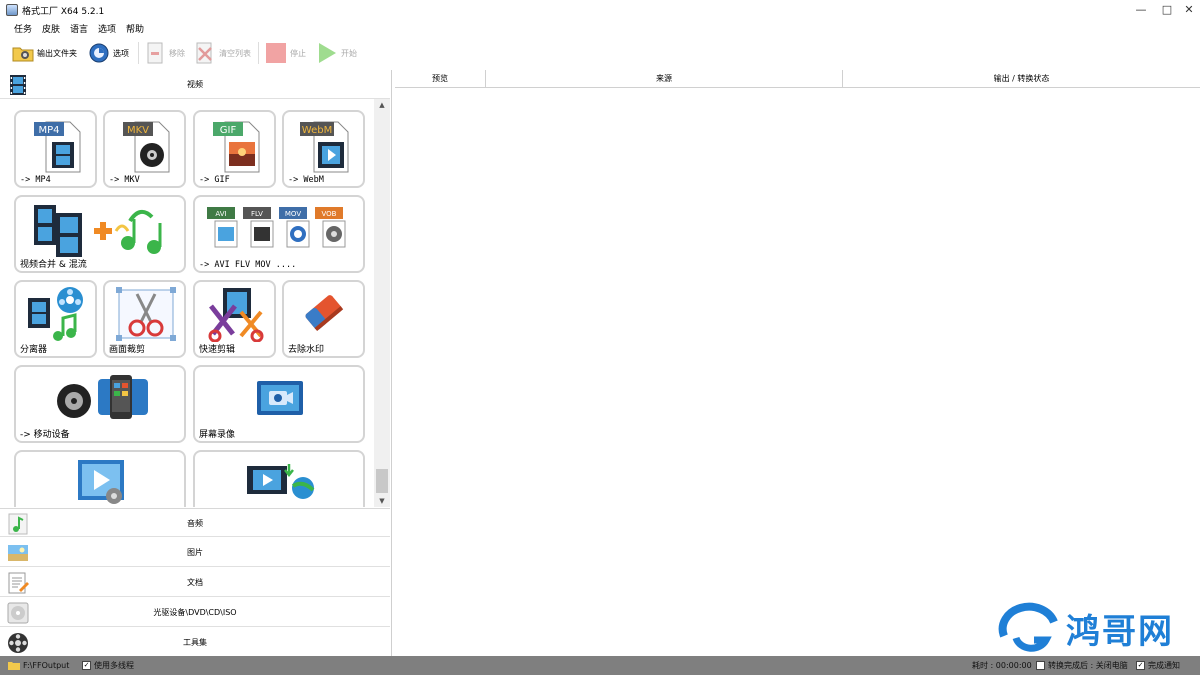 The image size is (1200, 675). What do you see at coordinates (99, 53) in the screenshot?
I see `gear-icon` at bounding box center [99, 53].